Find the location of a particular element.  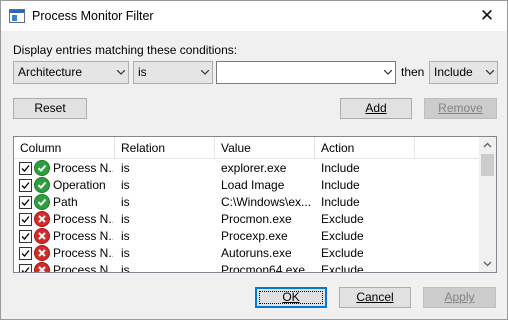

relation-select: is is located at coordinates (173, 72).